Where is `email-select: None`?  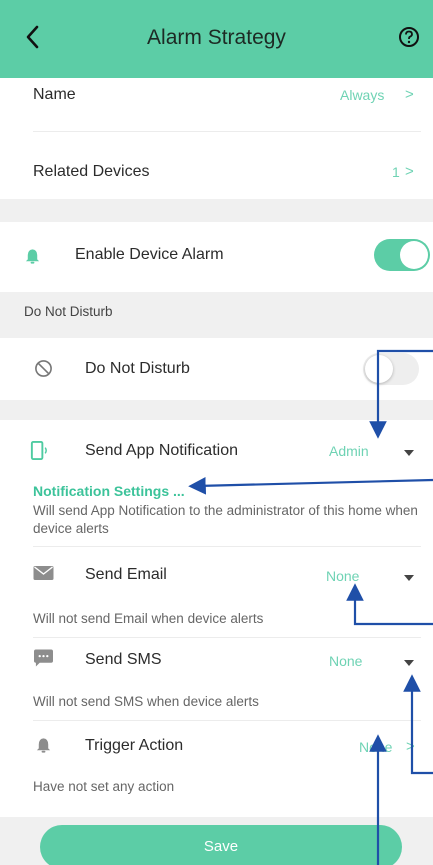
email-select: None is located at coordinates (372, 577).